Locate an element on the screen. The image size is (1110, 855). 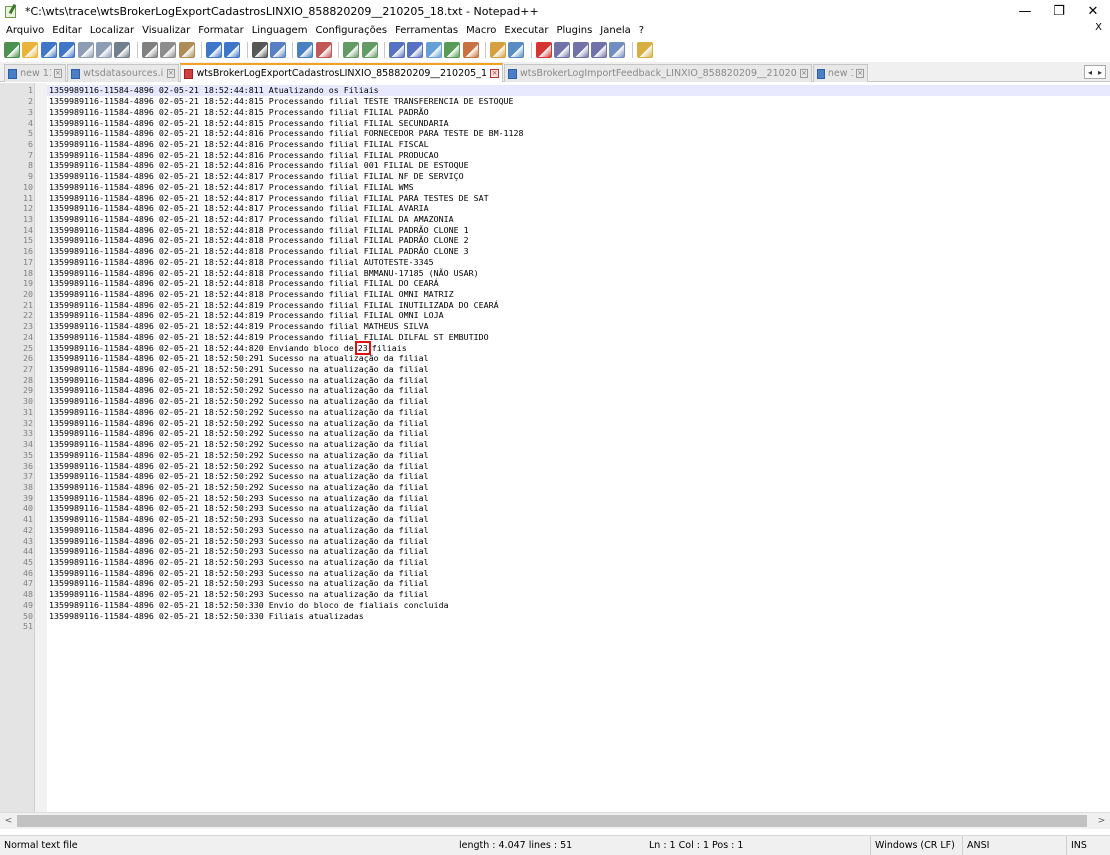
tab-scroll-right-icon: ▸ is located at coordinates (1100, 72).